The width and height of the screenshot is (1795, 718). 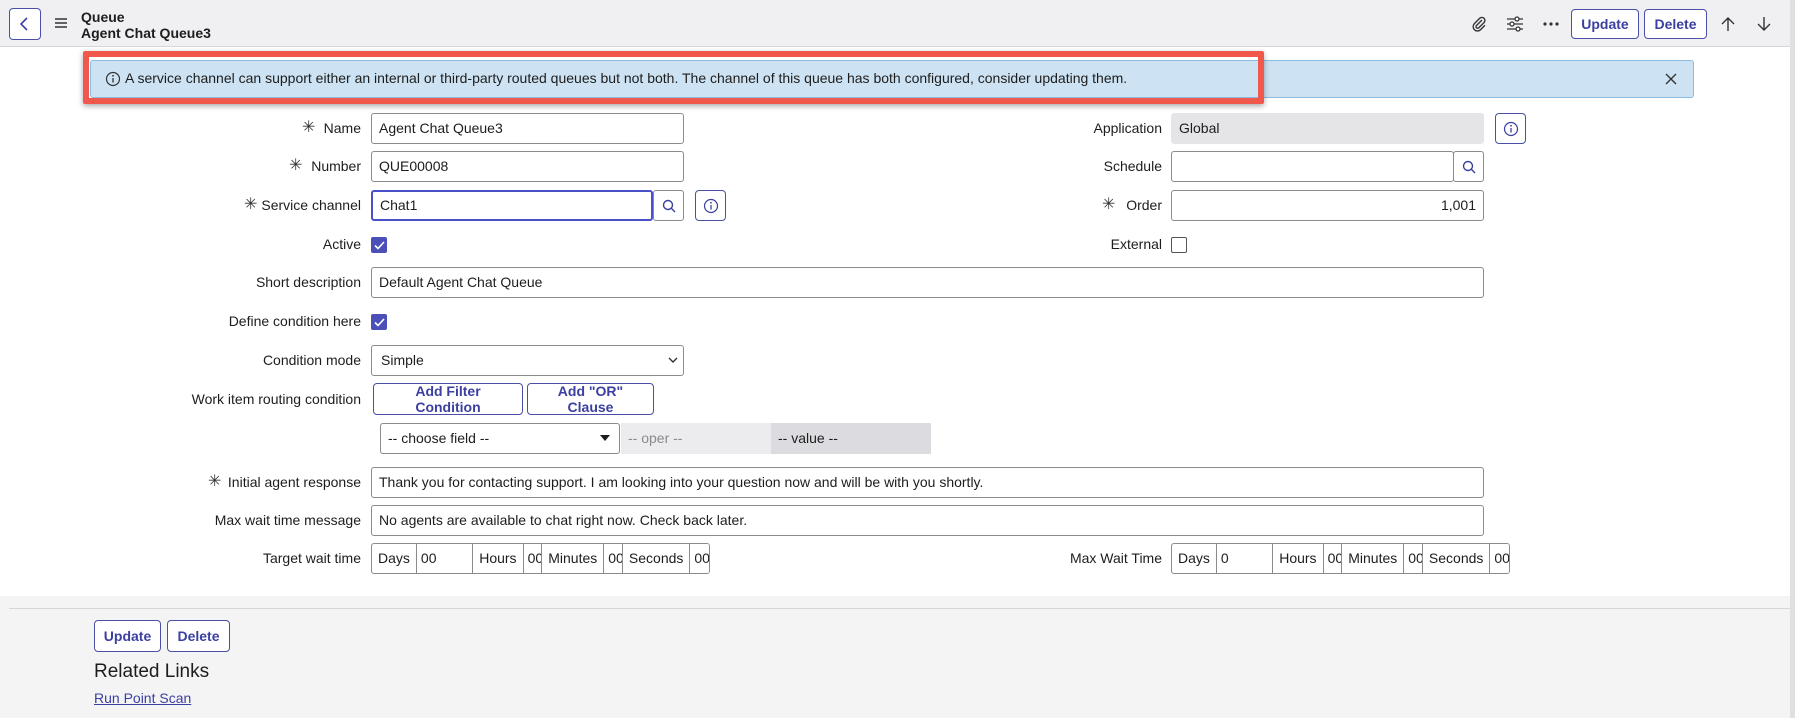 What do you see at coordinates (1728, 24) in the screenshot?
I see `arrow-up-icon` at bounding box center [1728, 24].